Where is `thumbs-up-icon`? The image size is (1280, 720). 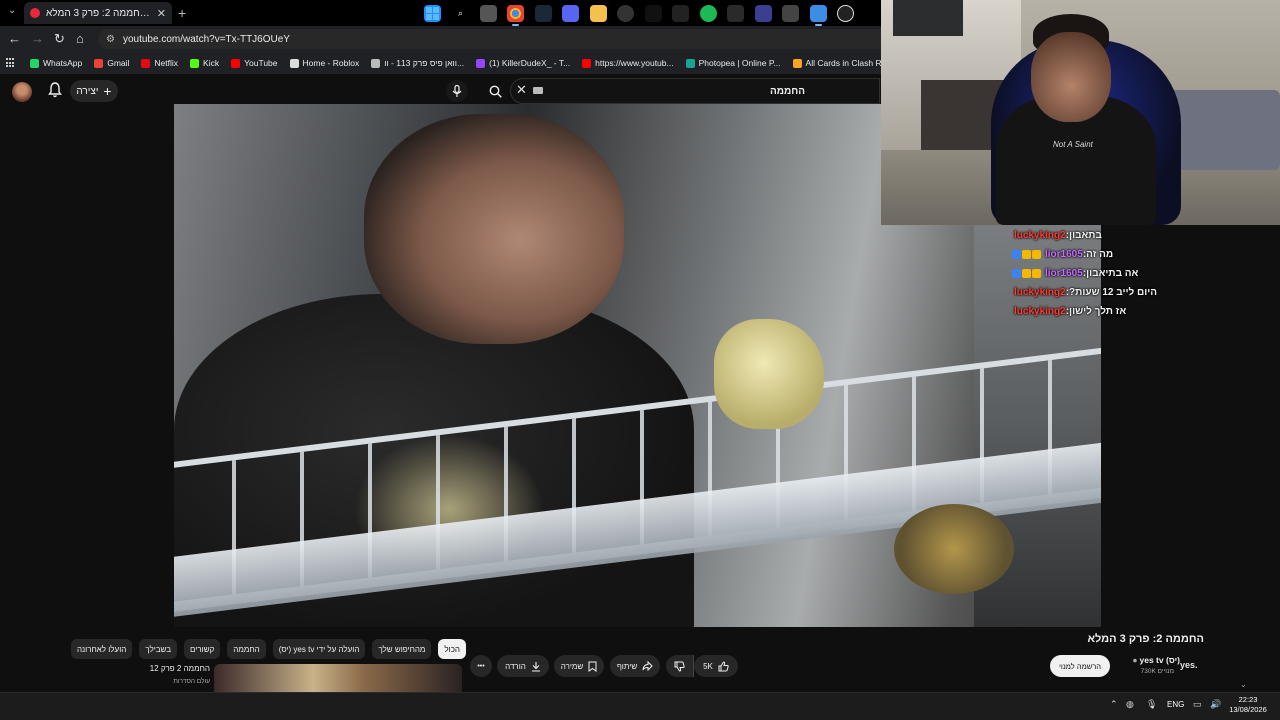 thumbs-up-icon is located at coordinates (723, 665).